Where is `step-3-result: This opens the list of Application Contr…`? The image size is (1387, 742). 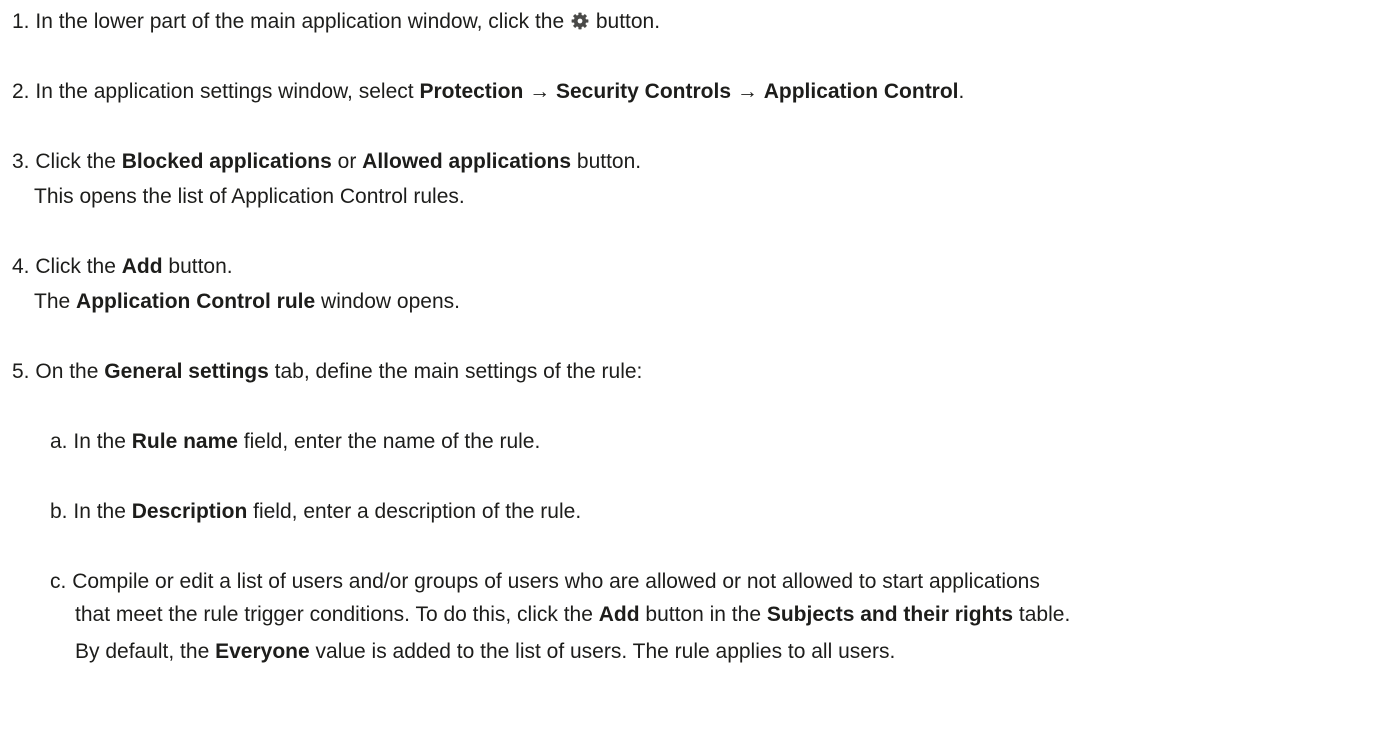
step-3-result: This opens the list of Application Contr… is located at coordinates (249, 196).